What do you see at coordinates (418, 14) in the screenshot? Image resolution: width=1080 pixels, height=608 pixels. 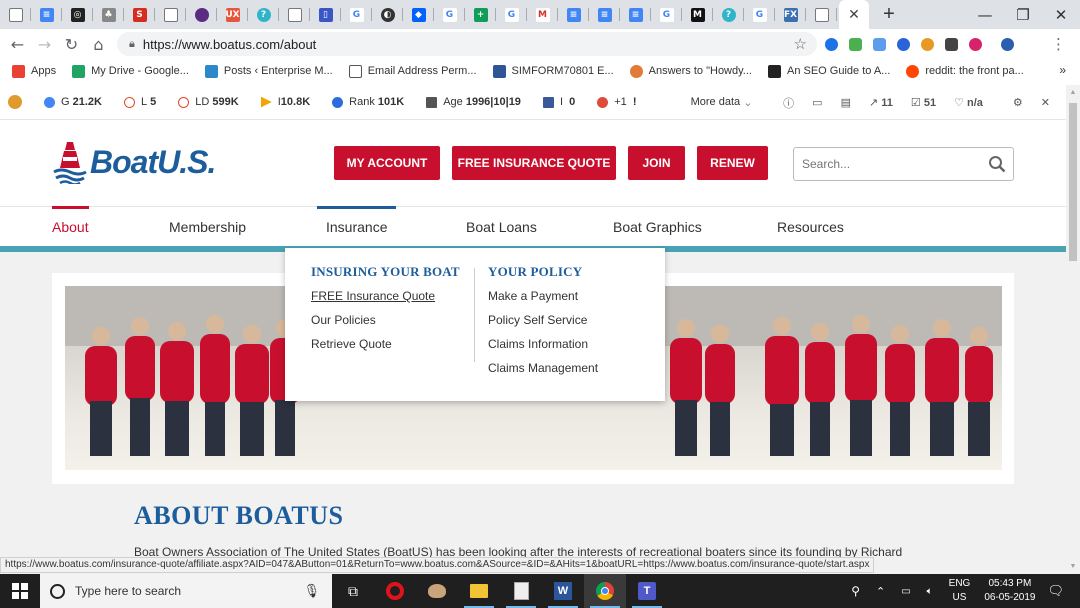 I see `tab: ◆` at bounding box center [418, 14].